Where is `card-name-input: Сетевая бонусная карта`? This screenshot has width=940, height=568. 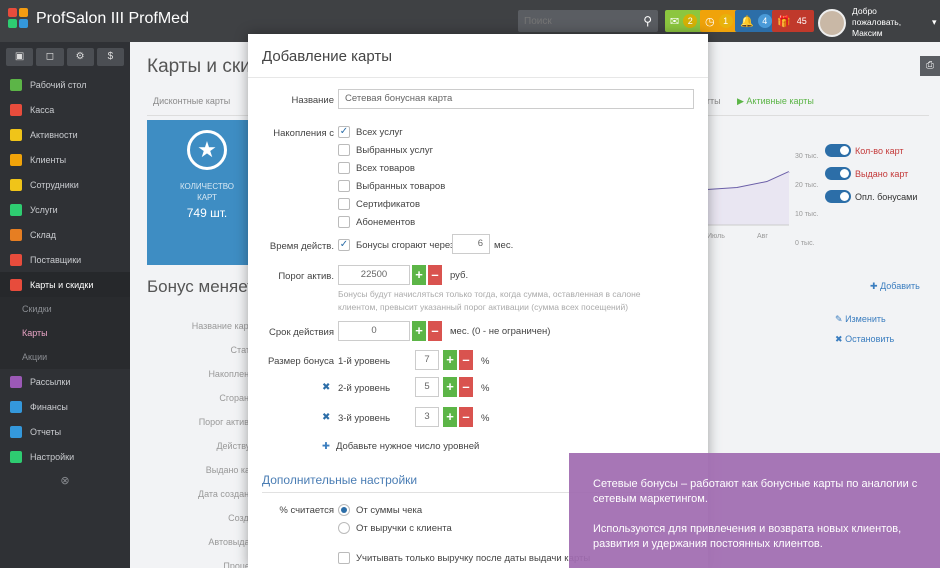 card-name-input: Сетевая бонусная карта is located at coordinates (516, 99).